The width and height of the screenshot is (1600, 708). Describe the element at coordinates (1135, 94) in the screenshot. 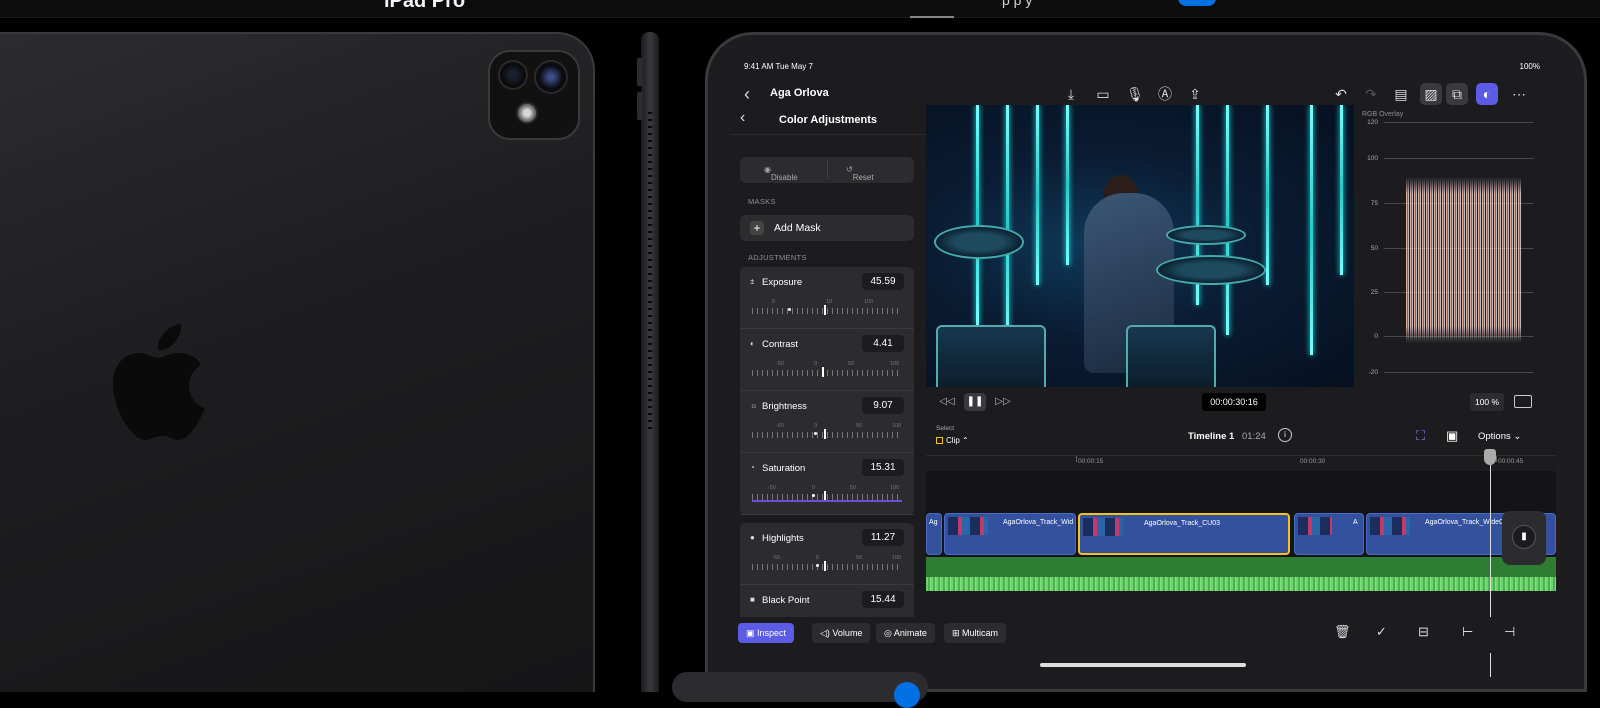

I see `microphone-icon: 🎙` at that location.